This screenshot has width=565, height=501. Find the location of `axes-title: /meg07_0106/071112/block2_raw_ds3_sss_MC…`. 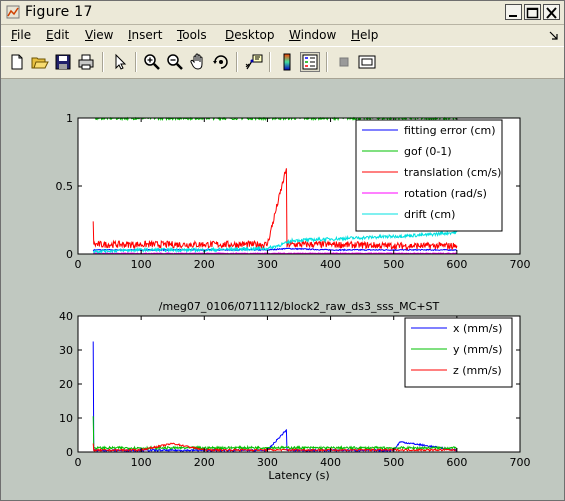

axes-title: /meg07_0106/071112/block2_raw_ds3_sss_MC… is located at coordinates (299, 306).